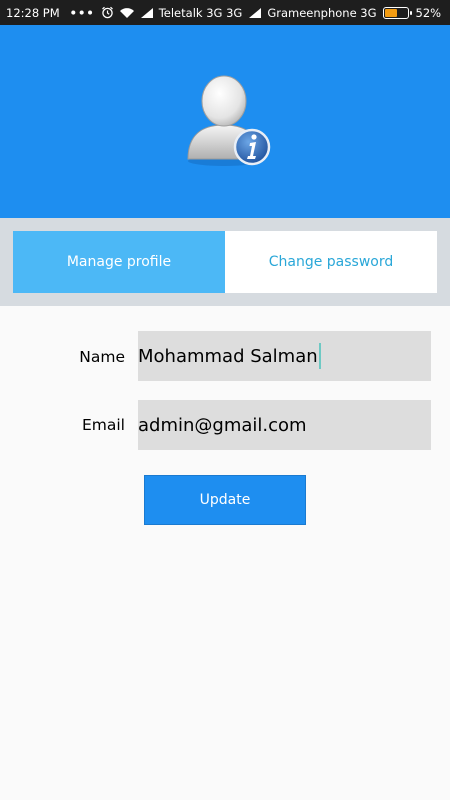 The image size is (450, 800). What do you see at coordinates (225, 500) in the screenshot?
I see `update-button: Update` at bounding box center [225, 500].